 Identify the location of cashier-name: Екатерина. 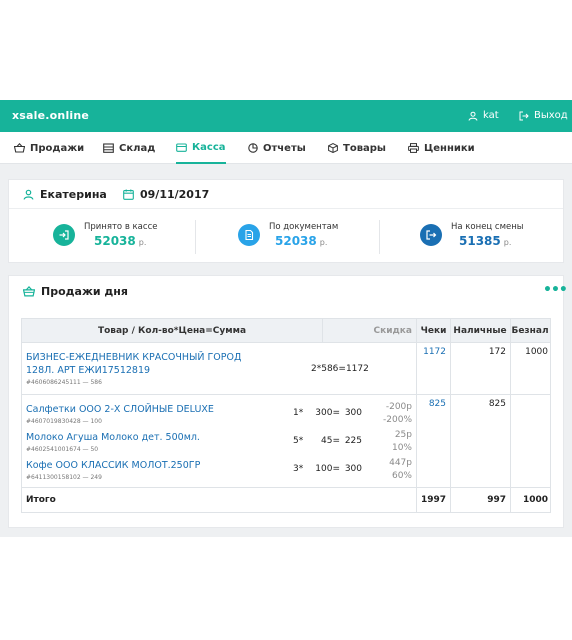
(65, 194).